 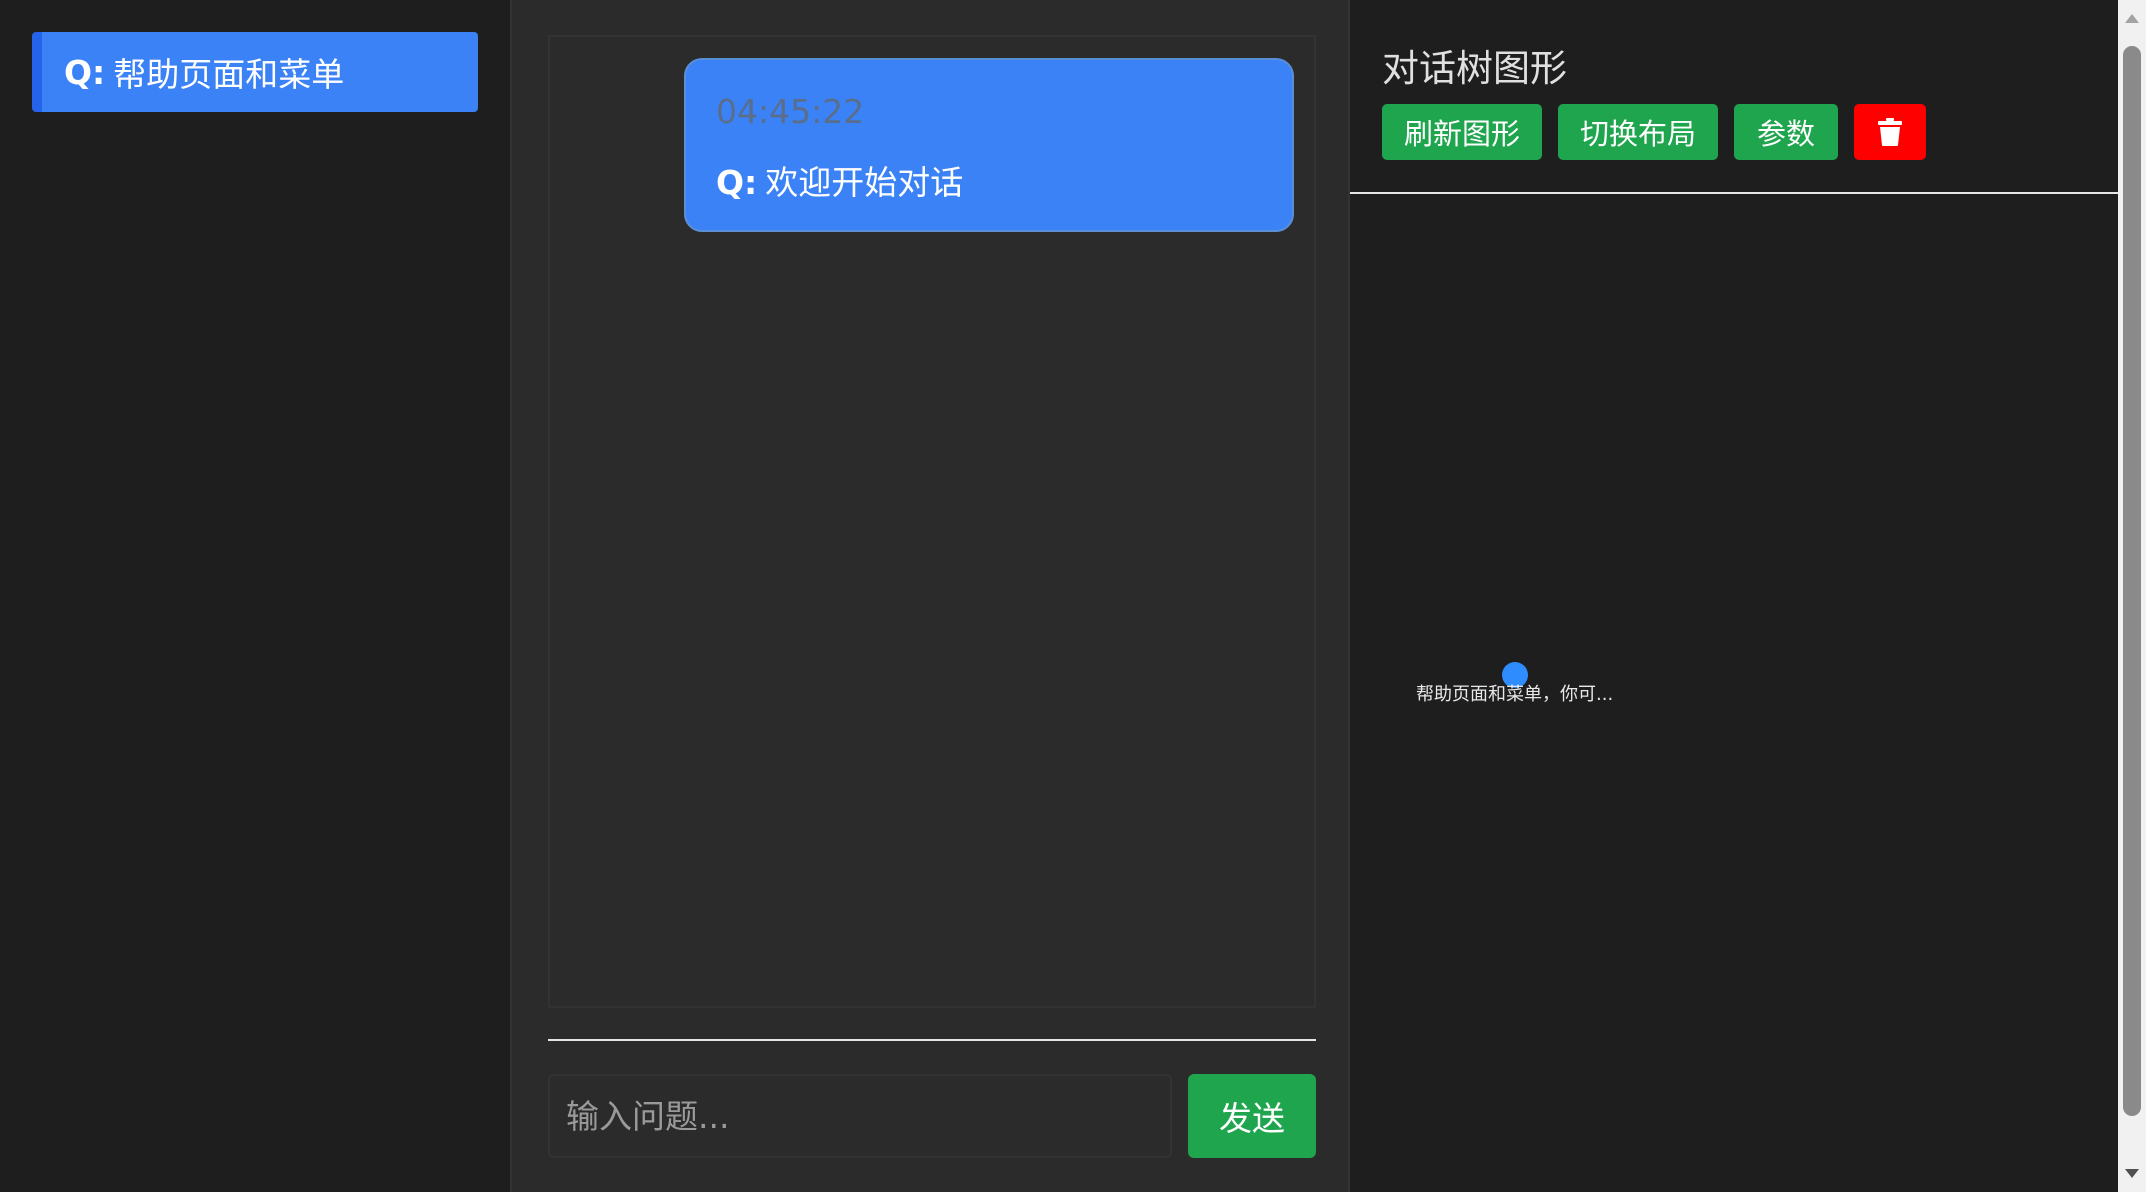 I want to click on message-content: 欢迎开始对话, so click(x=864, y=182).